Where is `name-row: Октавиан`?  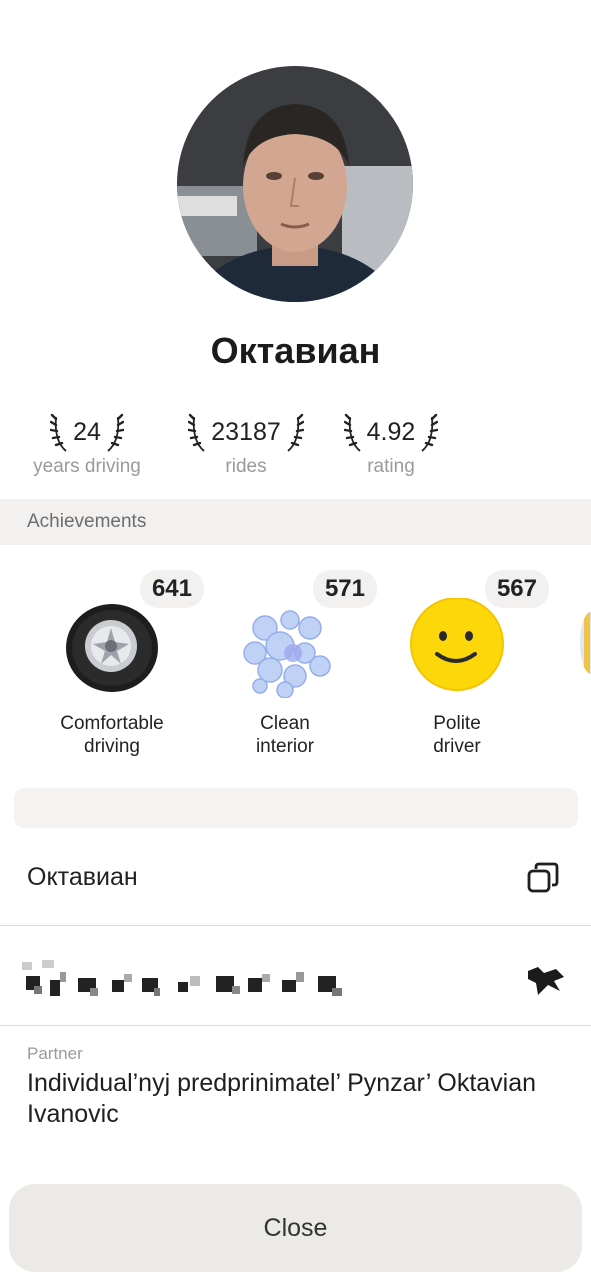 name-row: Октавиан is located at coordinates (295, 878).